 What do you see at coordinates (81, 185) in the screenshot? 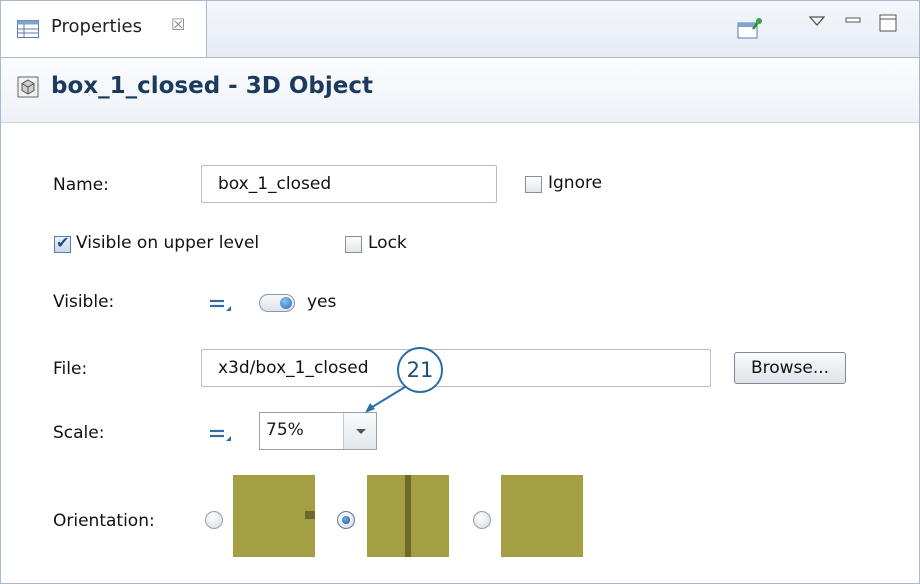
I see `name-label: Name:` at bounding box center [81, 185].